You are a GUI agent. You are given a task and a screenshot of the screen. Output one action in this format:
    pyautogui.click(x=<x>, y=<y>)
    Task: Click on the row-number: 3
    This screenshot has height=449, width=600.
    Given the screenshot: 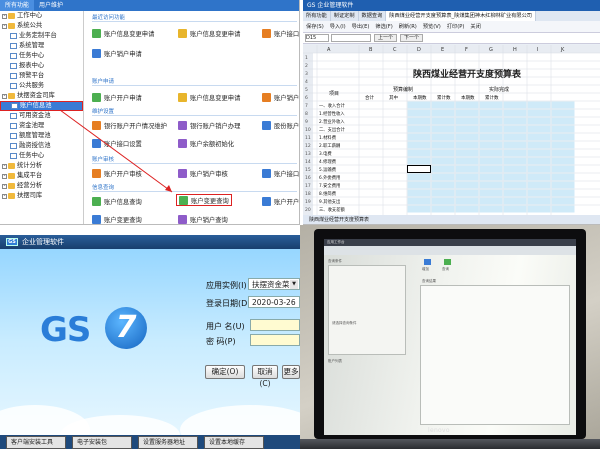 What is the action you would take?
    pyautogui.click(x=306, y=74)
    